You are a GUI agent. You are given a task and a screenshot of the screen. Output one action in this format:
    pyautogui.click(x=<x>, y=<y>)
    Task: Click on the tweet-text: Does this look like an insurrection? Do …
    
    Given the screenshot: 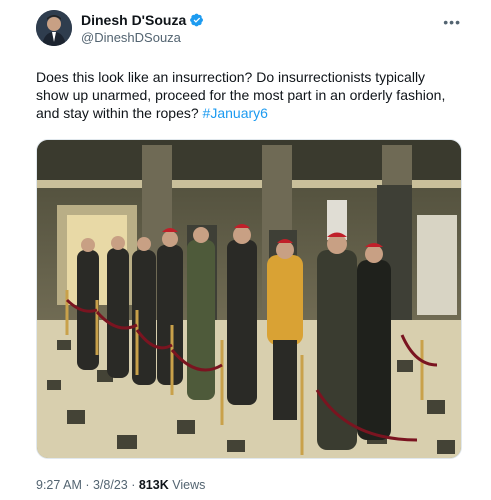 What is the action you would take?
    pyautogui.click(x=246, y=95)
    